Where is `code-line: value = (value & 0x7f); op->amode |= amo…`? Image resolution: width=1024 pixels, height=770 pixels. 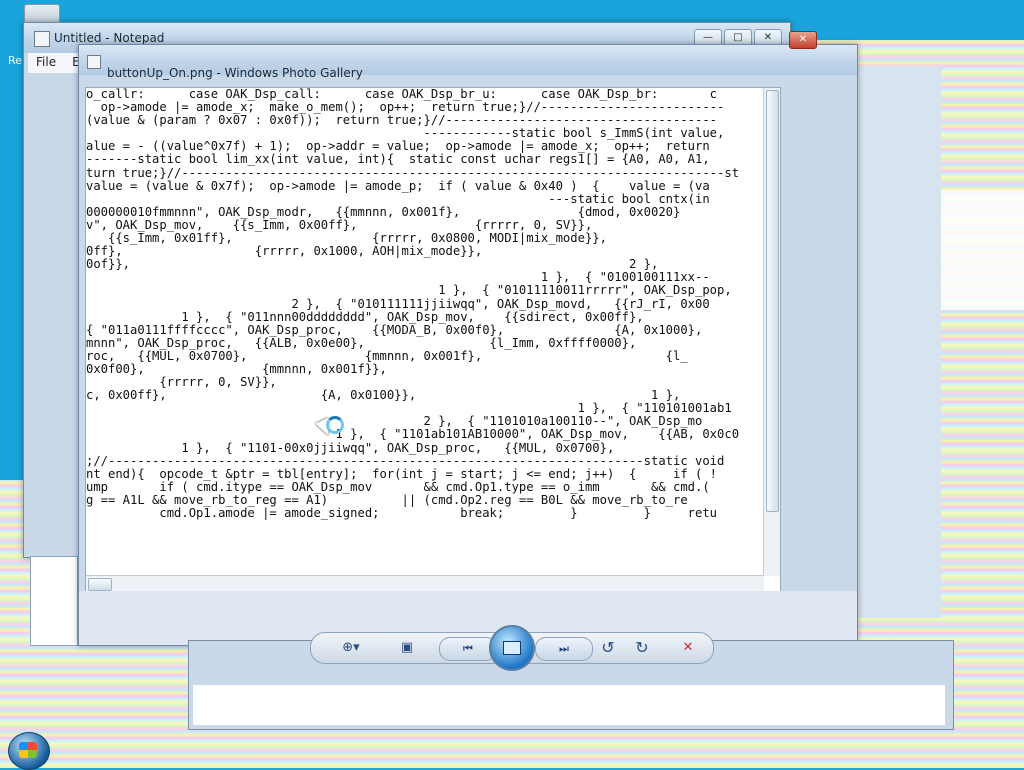
code-line: value = (value & 0x7f); op->amode |= amo… is located at coordinates (398, 185).